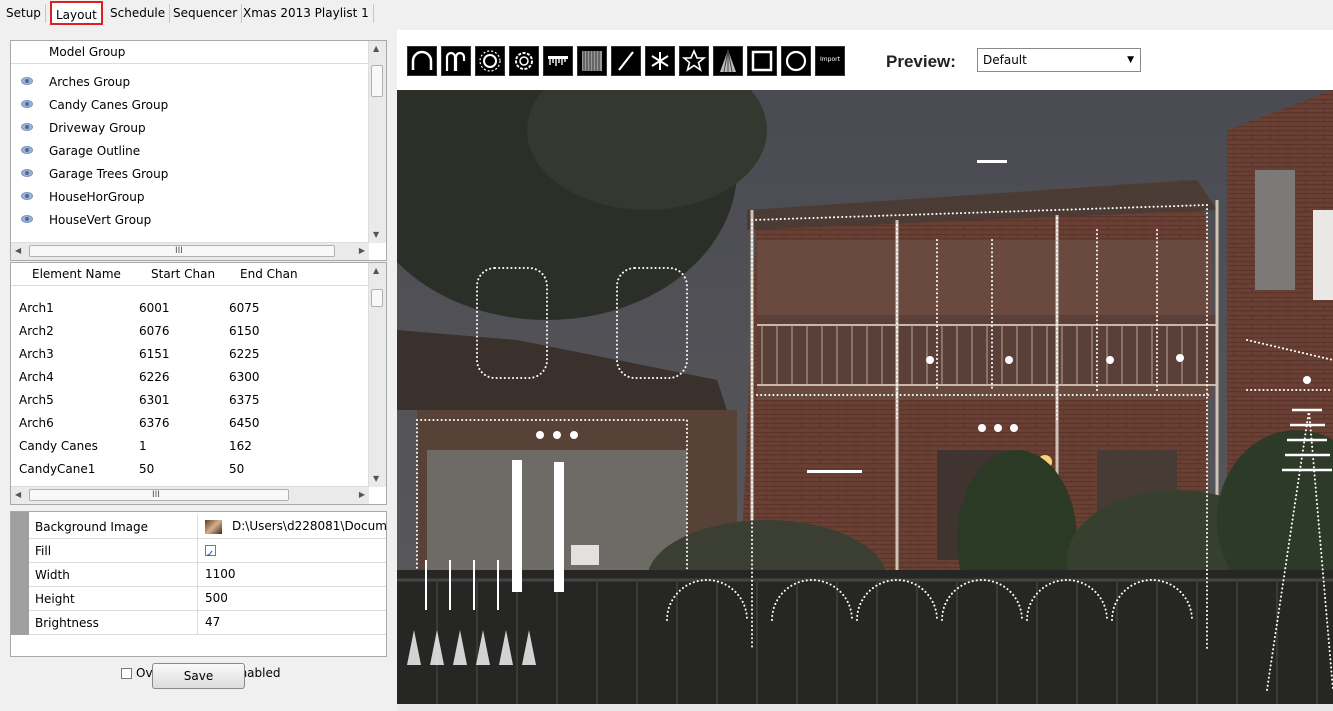  Describe the element at coordinates (309, 526) in the screenshot. I see `background-image-path: D:\Users\d228081\Docume` at that location.